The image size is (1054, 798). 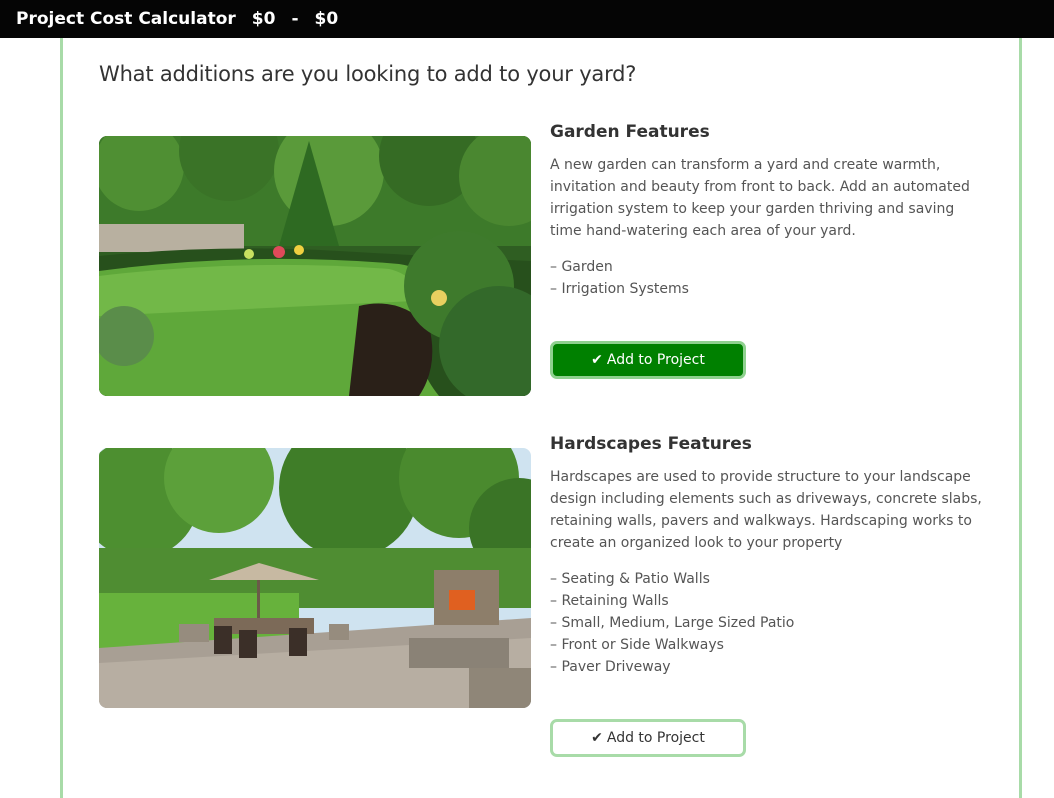 What do you see at coordinates (326, 19) in the screenshot?
I see `max-cost: $0` at bounding box center [326, 19].